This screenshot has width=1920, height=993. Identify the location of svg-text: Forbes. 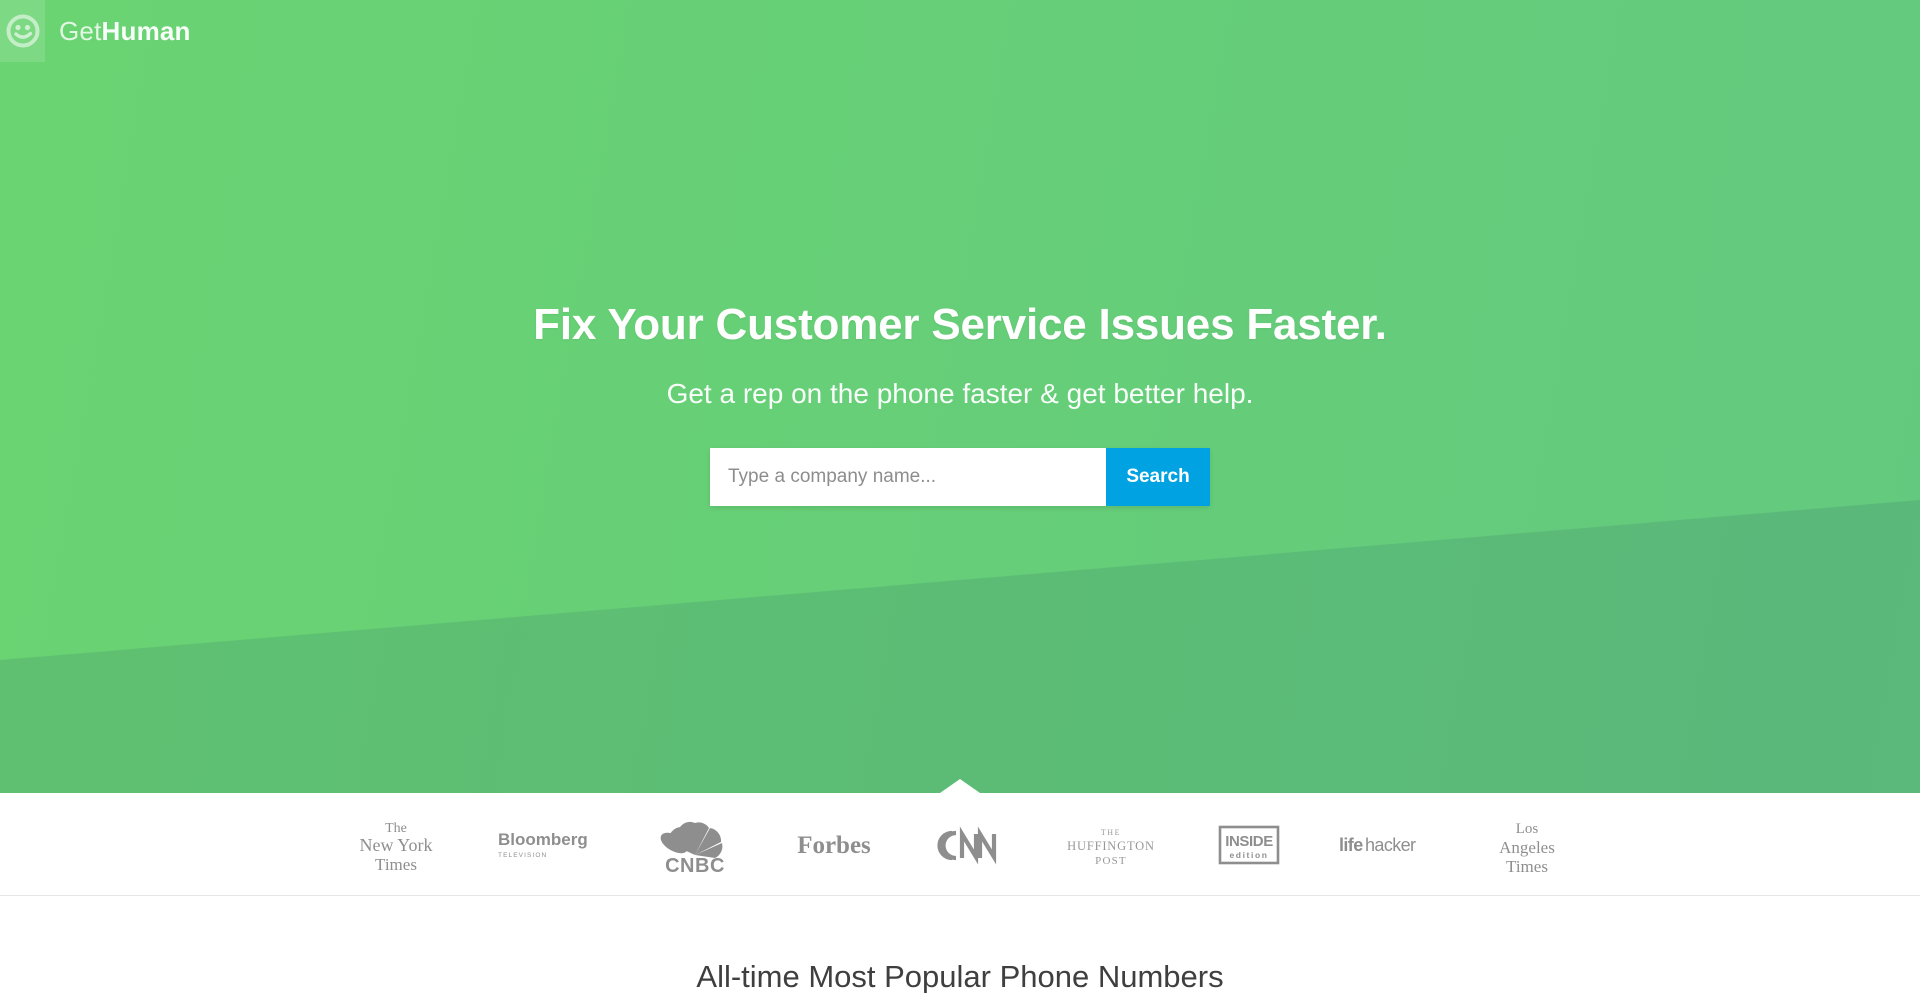
(834, 845).